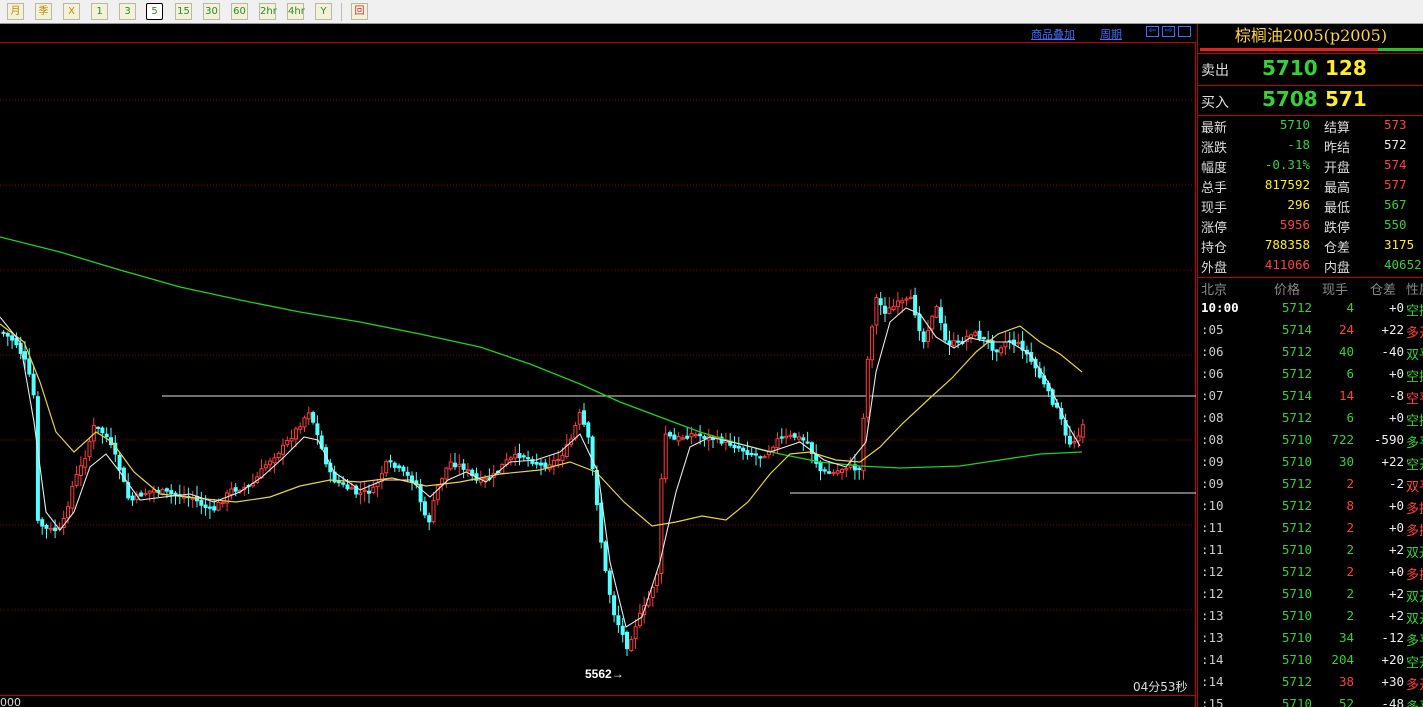 This screenshot has height=707, width=1423. I want to click on title-bar-red, so click(1289, 49).